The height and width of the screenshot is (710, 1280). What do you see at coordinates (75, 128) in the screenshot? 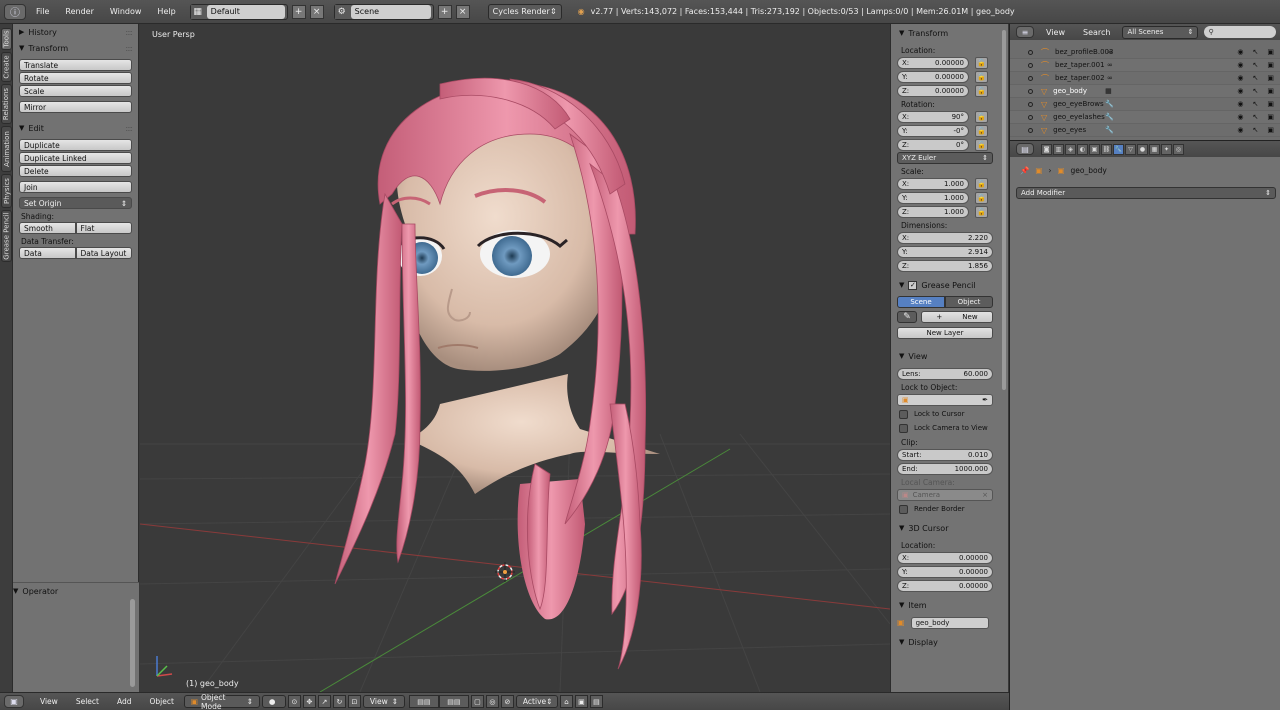
I see `edit-panel-header: ▼ Edit::::` at bounding box center [75, 128].